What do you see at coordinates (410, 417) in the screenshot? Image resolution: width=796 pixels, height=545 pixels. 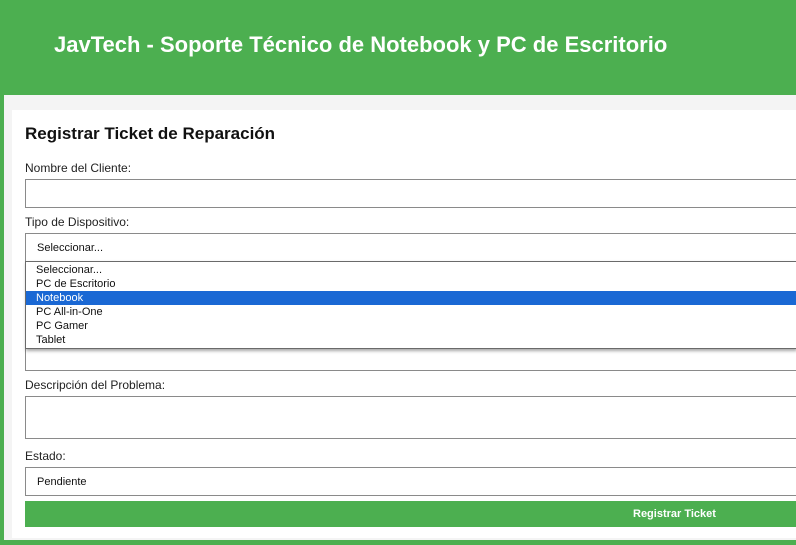 I see `descripcion-textarea` at bounding box center [410, 417].